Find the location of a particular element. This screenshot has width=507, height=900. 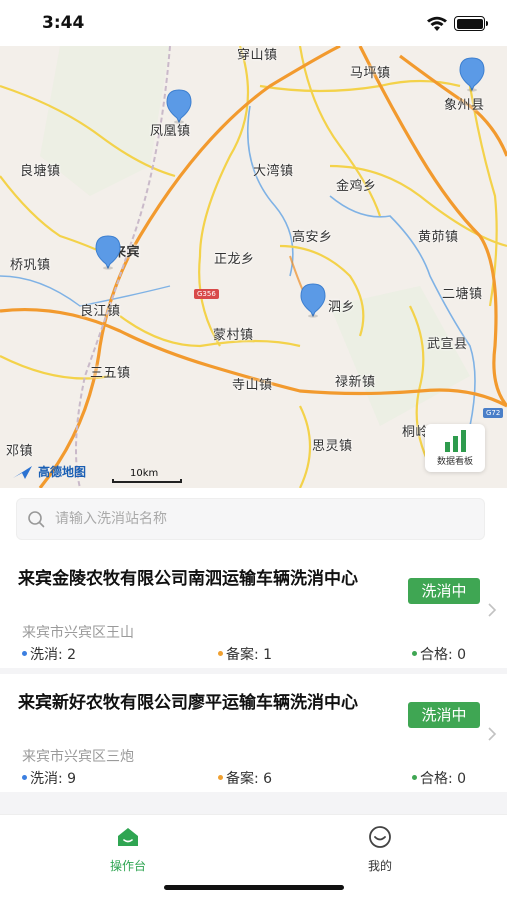

wash-count: 洗消: 2 is located at coordinates (49, 654).